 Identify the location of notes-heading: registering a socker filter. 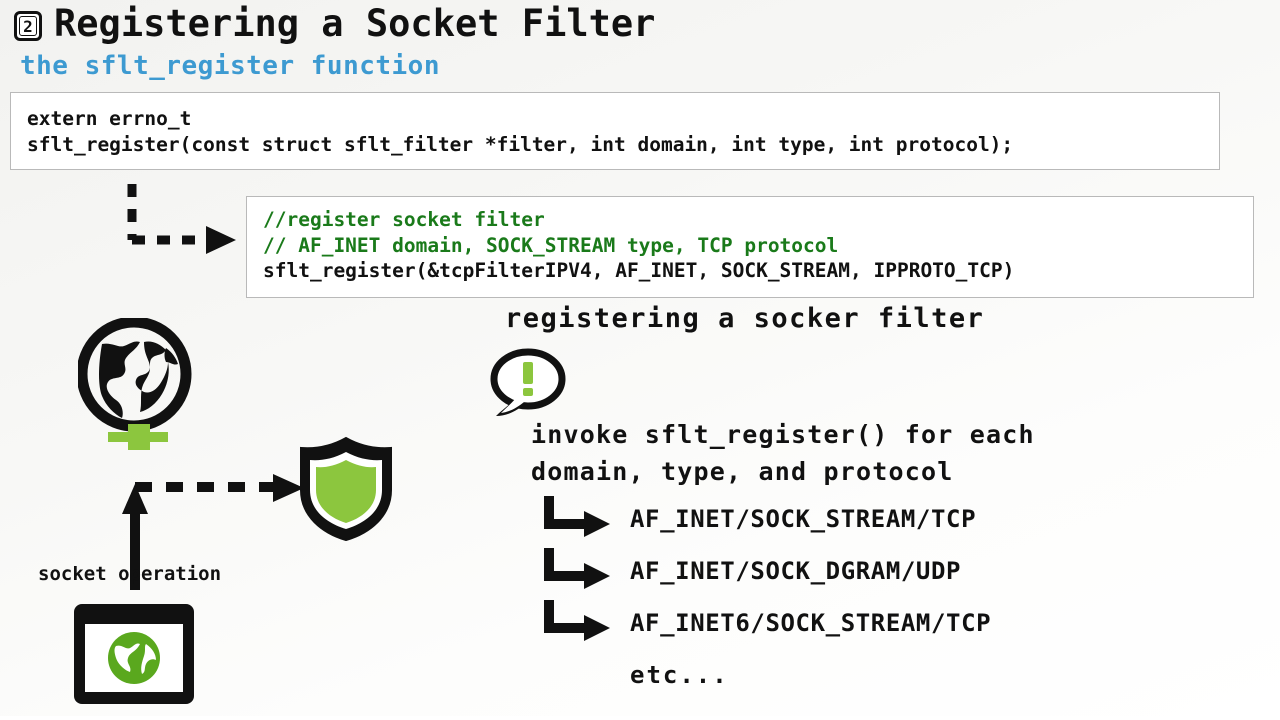
(745, 318).